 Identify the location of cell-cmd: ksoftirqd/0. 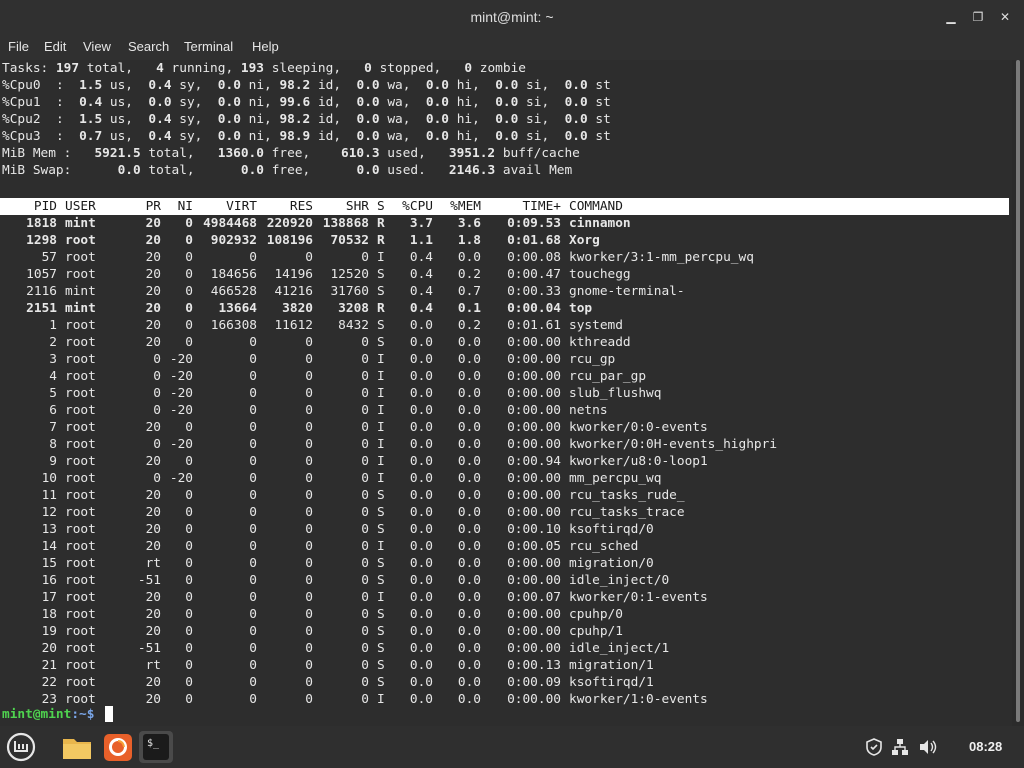
(611, 529).